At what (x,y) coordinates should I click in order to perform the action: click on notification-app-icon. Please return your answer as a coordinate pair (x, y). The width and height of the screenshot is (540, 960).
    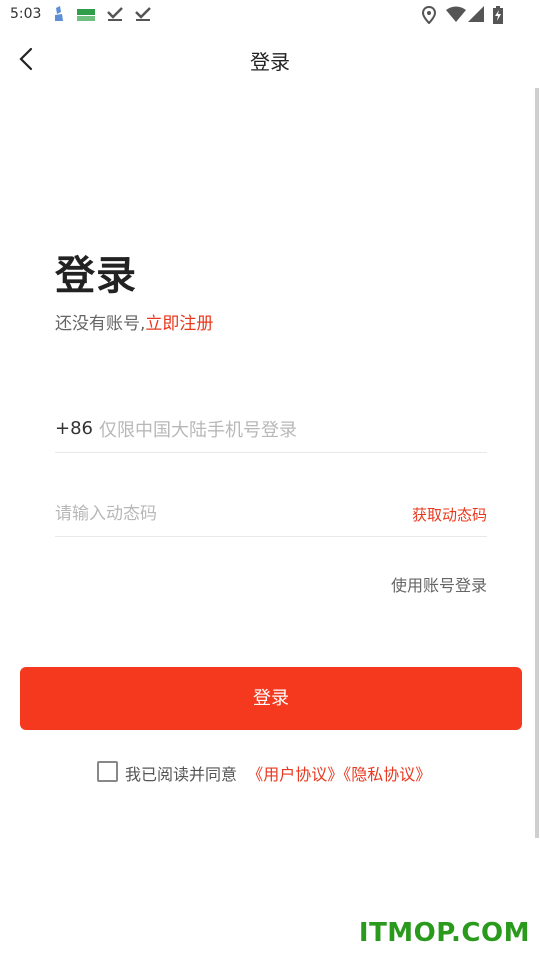
    Looking at the image, I should click on (59, 13).